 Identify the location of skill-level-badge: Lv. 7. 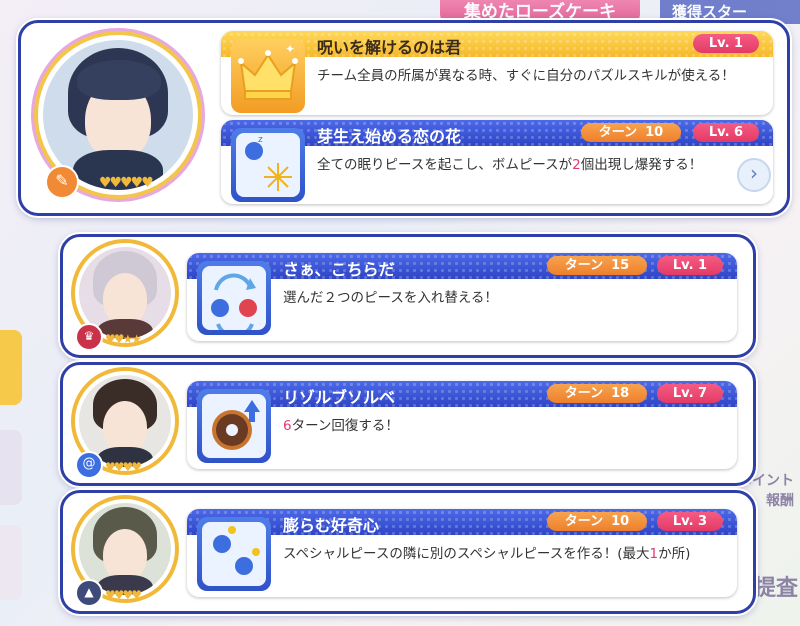
(690, 393).